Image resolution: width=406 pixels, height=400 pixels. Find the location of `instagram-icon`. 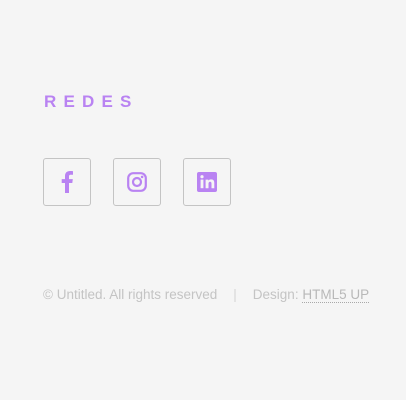

instagram-icon is located at coordinates (137, 182).